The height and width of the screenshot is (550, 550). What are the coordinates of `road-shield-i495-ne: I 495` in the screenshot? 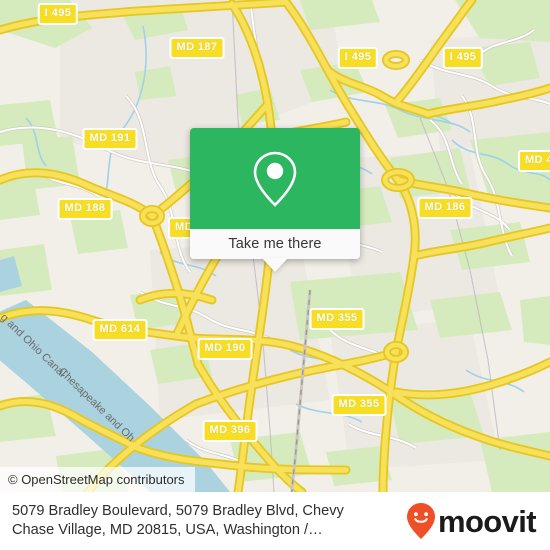 It's located at (463, 58).